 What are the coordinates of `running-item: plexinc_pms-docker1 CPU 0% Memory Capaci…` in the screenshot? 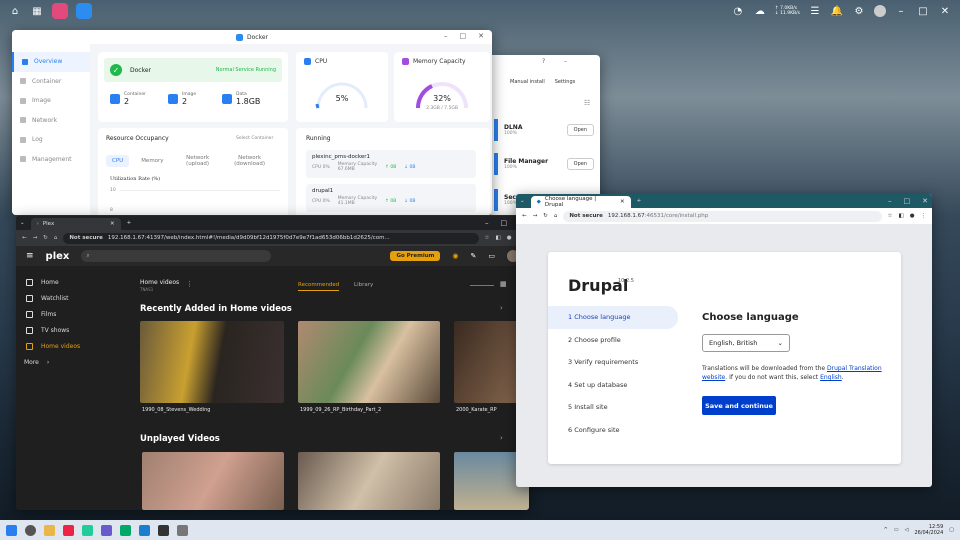 It's located at (391, 164).